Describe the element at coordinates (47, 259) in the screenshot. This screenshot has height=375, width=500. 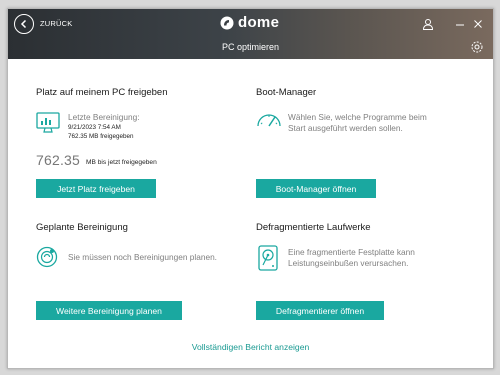
I see `scheduled-clean-icon` at that location.